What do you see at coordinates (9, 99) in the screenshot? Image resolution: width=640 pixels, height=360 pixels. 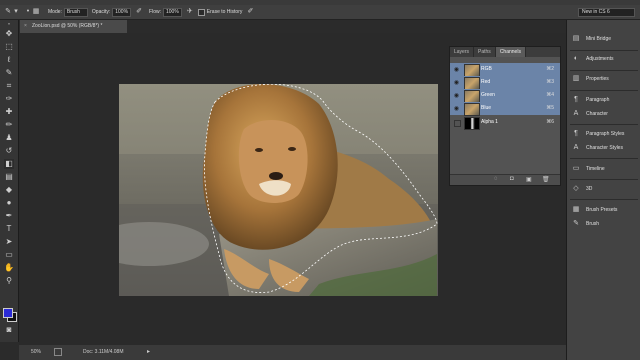 I see `eyedropper-tool-icon: ✑` at bounding box center [9, 99].